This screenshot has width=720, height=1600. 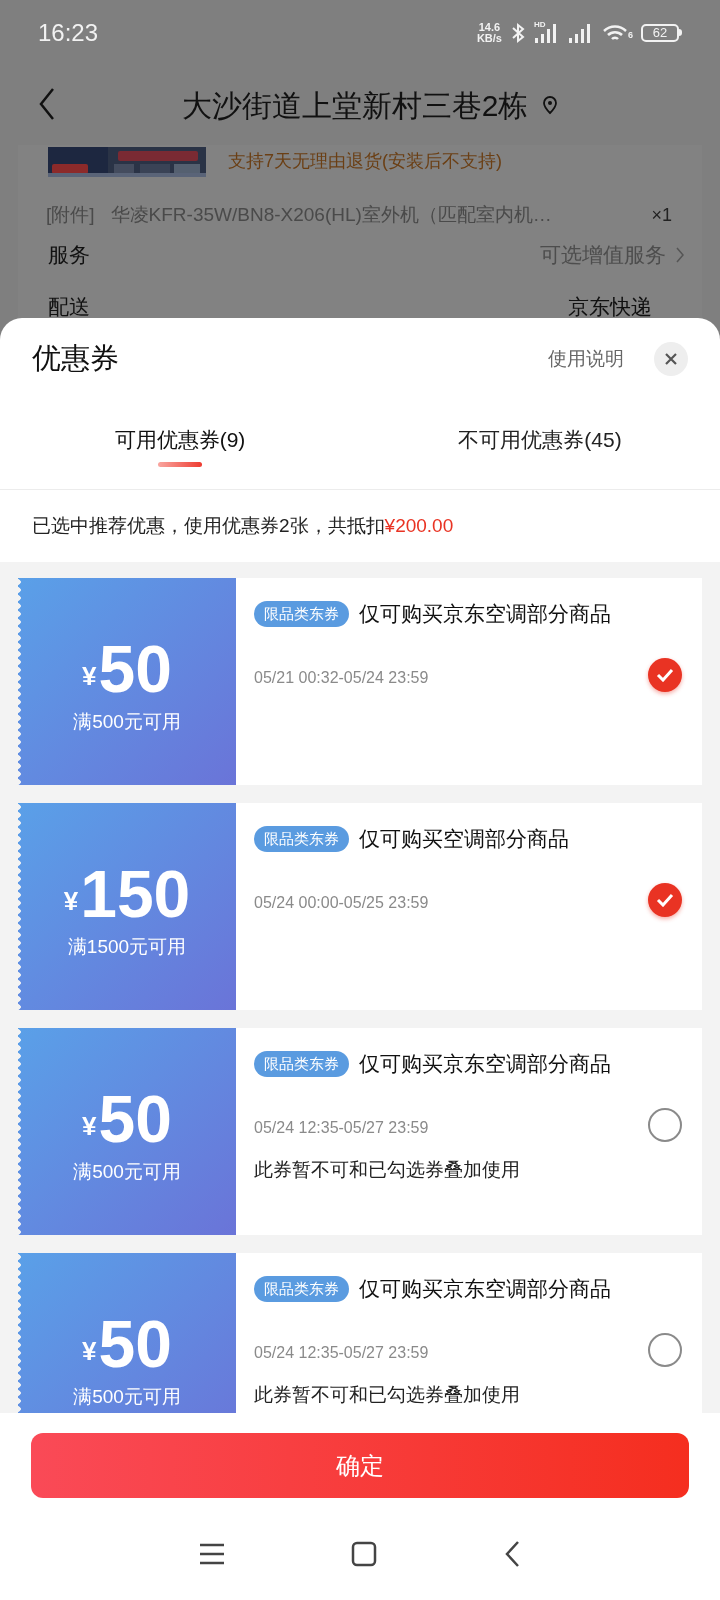 I want to click on validity-period: 05/21 00:32-05/24 23:59, so click(x=341, y=677).